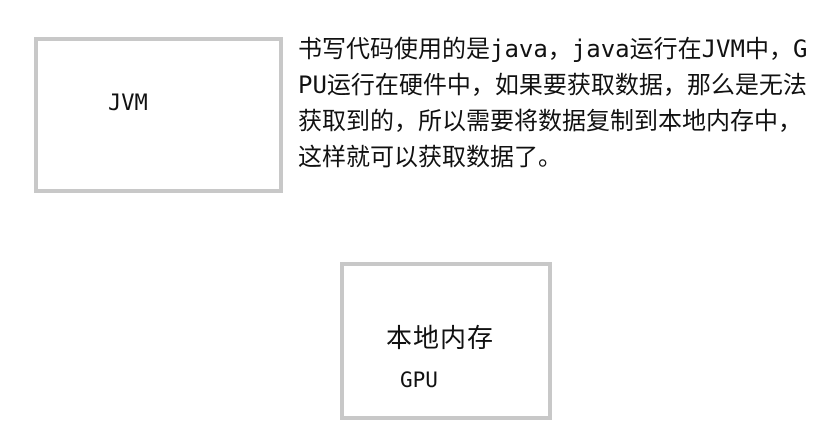 The height and width of the screenshot is (436, 831). I want to click on gpu-label: GPU, so click(419, 380).